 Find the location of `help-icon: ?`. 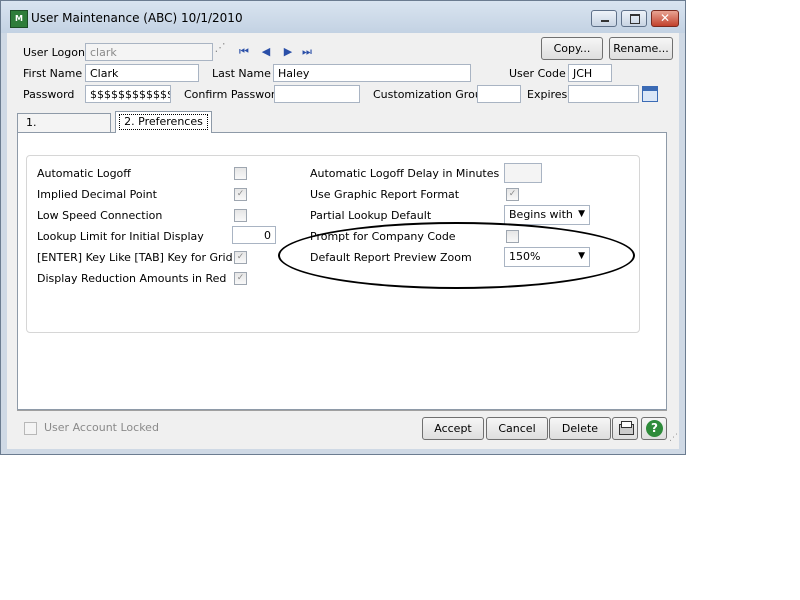

help-icon: ? is located at coordinates (654, 428).